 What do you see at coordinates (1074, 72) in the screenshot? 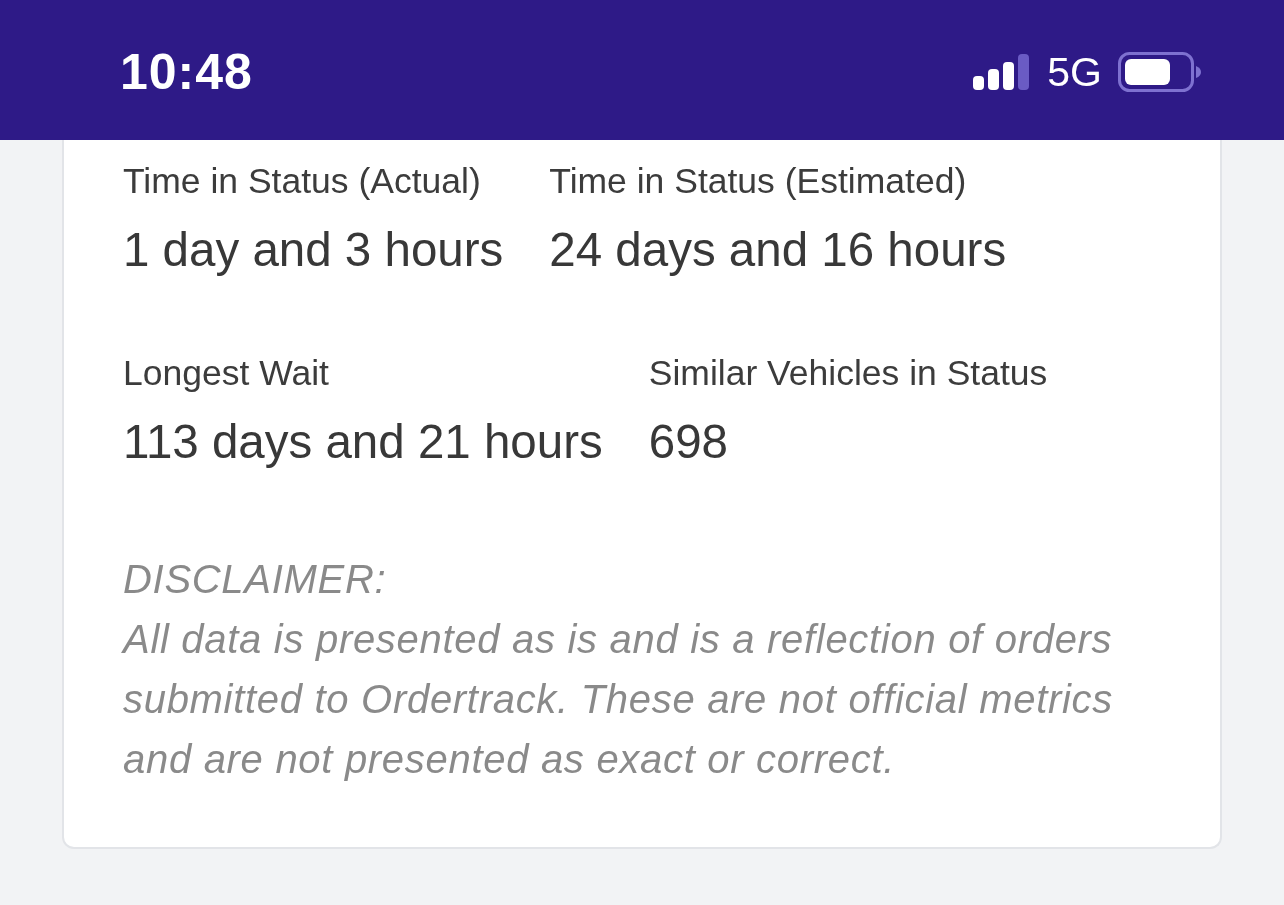
I see `network-type: 5G` at bounding box center [1074, 72].